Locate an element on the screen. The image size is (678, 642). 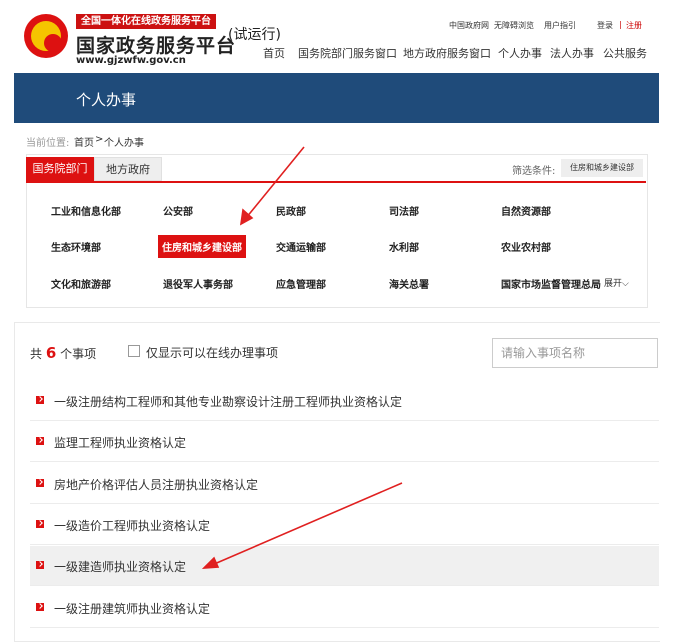
nav-corporate: 法人办事 is located at coordinates (572, 53).